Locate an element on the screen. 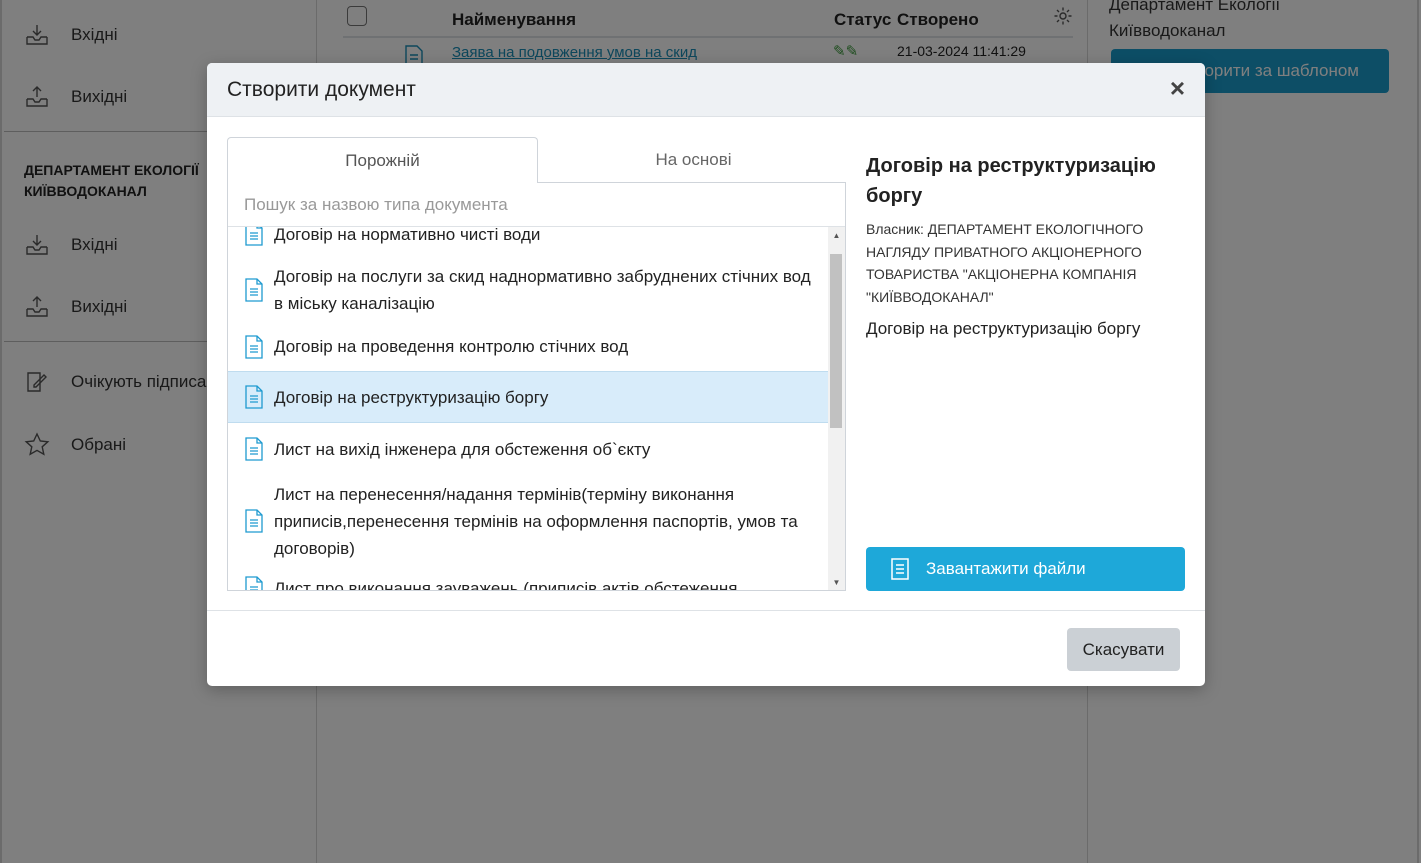 Image resolution: width=1421 pixels, height=863 pixels. upload-files-button: Завантажити файли is located at coordinates (1025, 569).